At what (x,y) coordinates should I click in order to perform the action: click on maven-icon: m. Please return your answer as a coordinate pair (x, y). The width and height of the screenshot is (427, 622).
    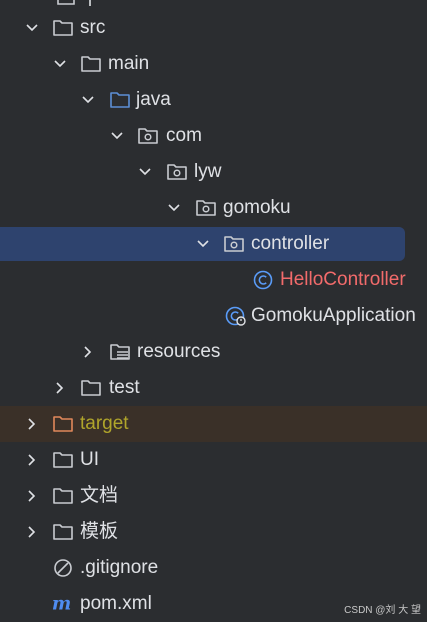
    Looking at the image, I should click on (61, 604).